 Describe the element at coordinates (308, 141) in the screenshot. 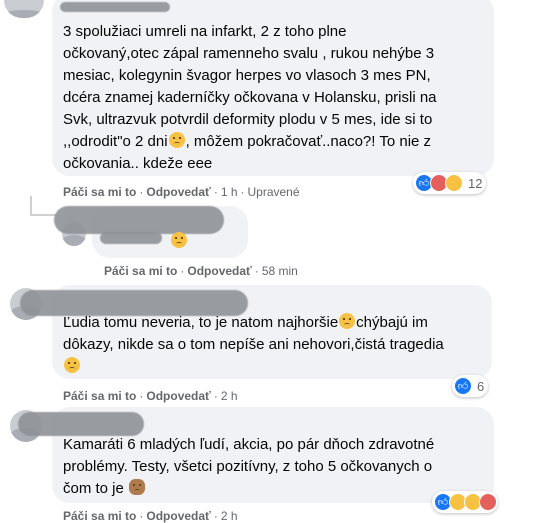

I see `comment-text: , môžem pokračovať..naco?! To nie z` at that location.